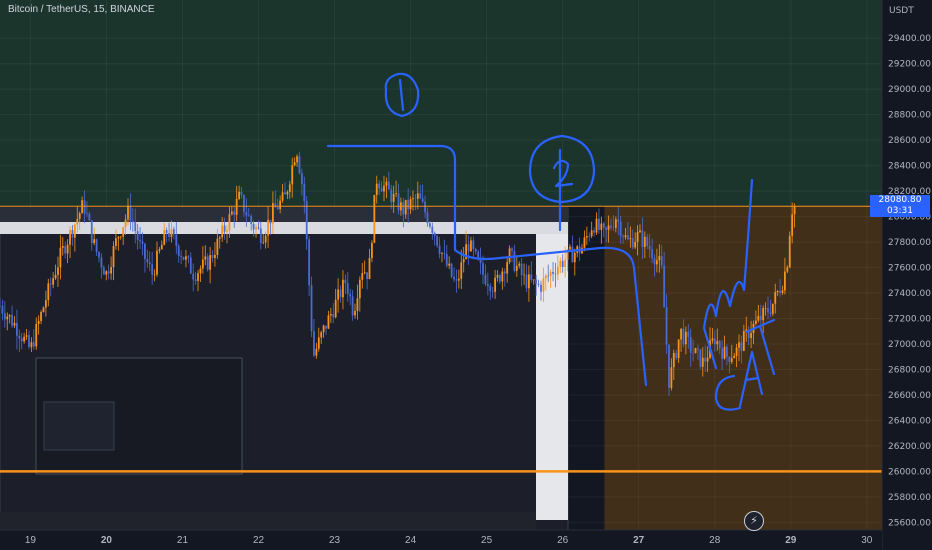 The image size is (932, 550). What do you see at coordinates (183, 540) in the screenshot?
I see `x-tick-label: 21` at bounding box center [183, 540].